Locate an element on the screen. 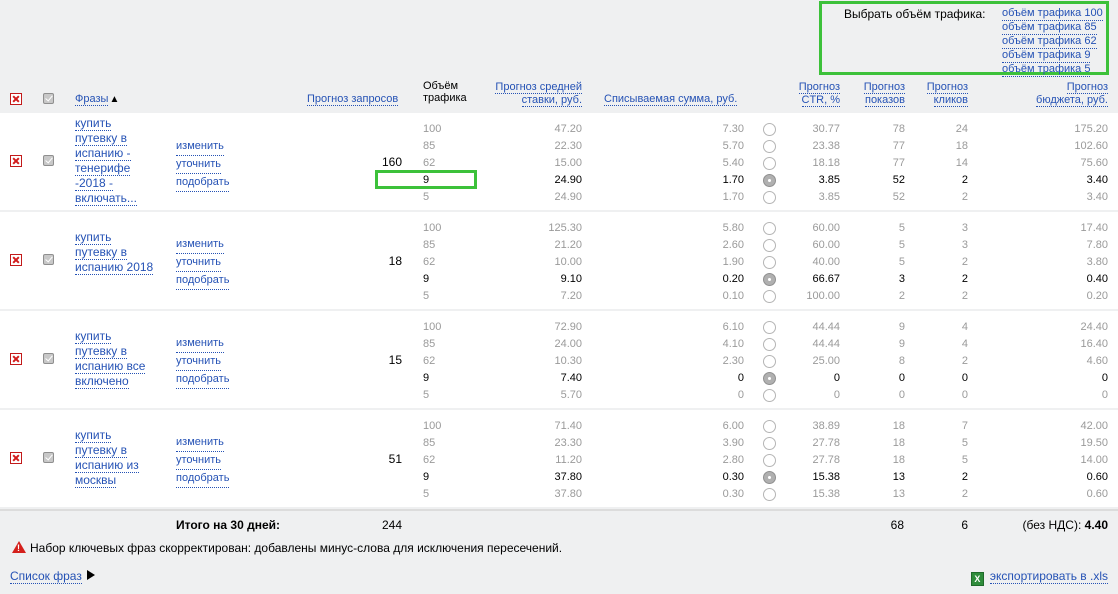 The height and width of the screenshot is (594, 1118). excel-icon: X is located at coordinates (977, 579).